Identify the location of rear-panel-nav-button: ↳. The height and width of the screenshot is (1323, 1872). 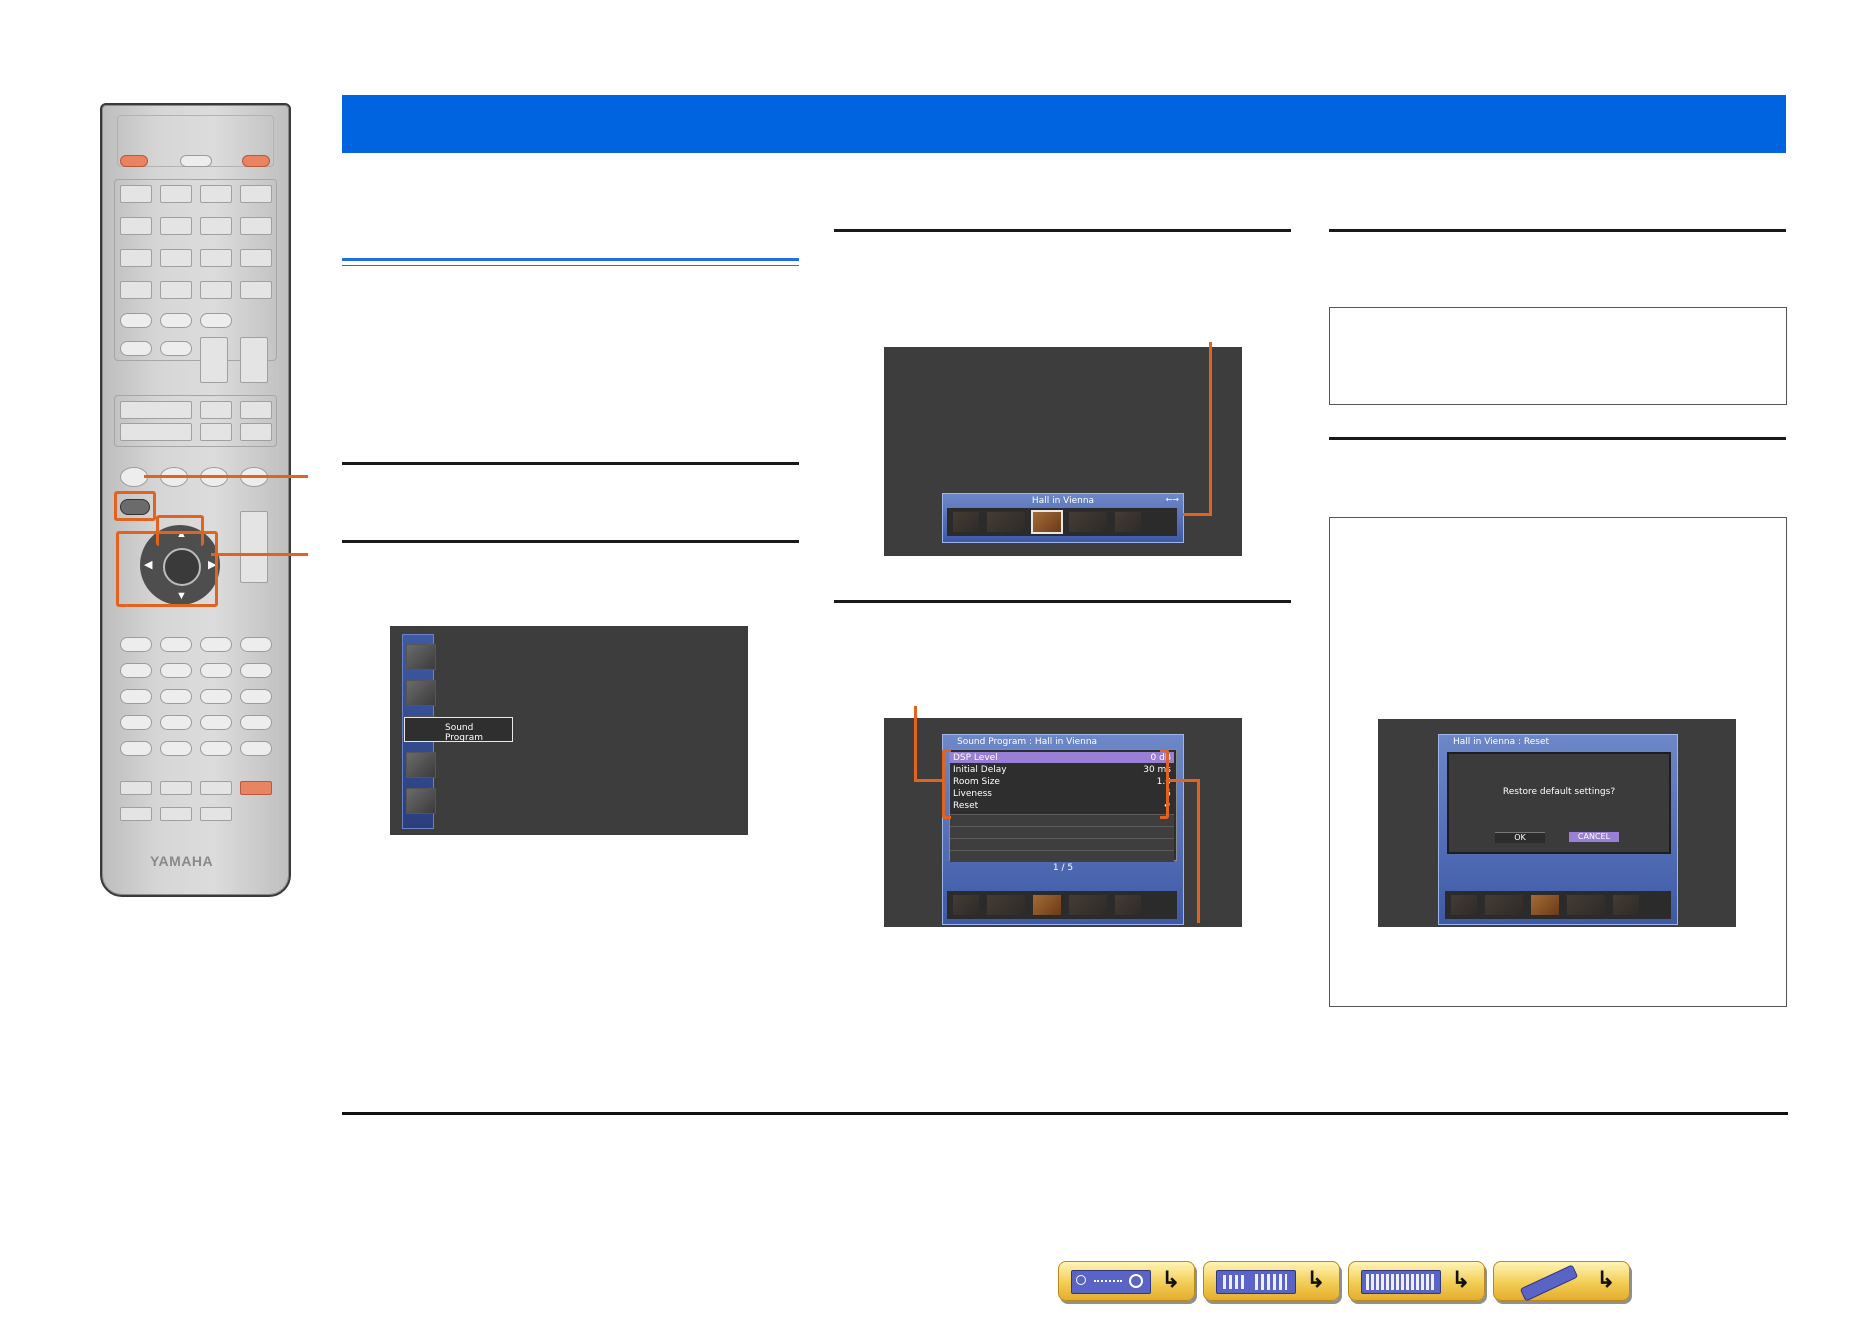
(1271, 1281).